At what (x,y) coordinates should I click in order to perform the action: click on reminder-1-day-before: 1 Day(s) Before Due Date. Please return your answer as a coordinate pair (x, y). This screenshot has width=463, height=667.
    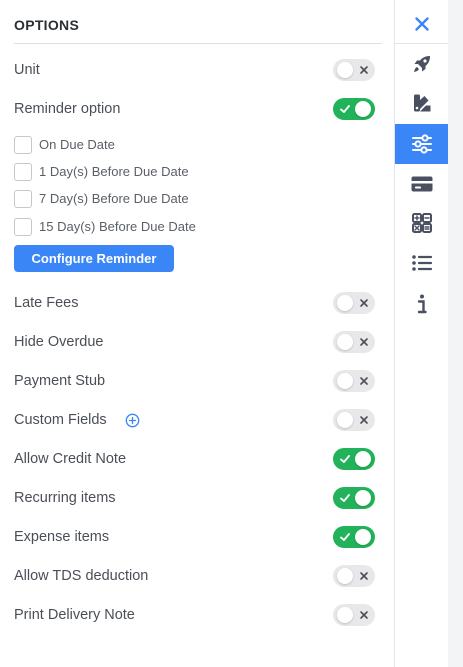
    Looking at the image, I should click on (197, 172).